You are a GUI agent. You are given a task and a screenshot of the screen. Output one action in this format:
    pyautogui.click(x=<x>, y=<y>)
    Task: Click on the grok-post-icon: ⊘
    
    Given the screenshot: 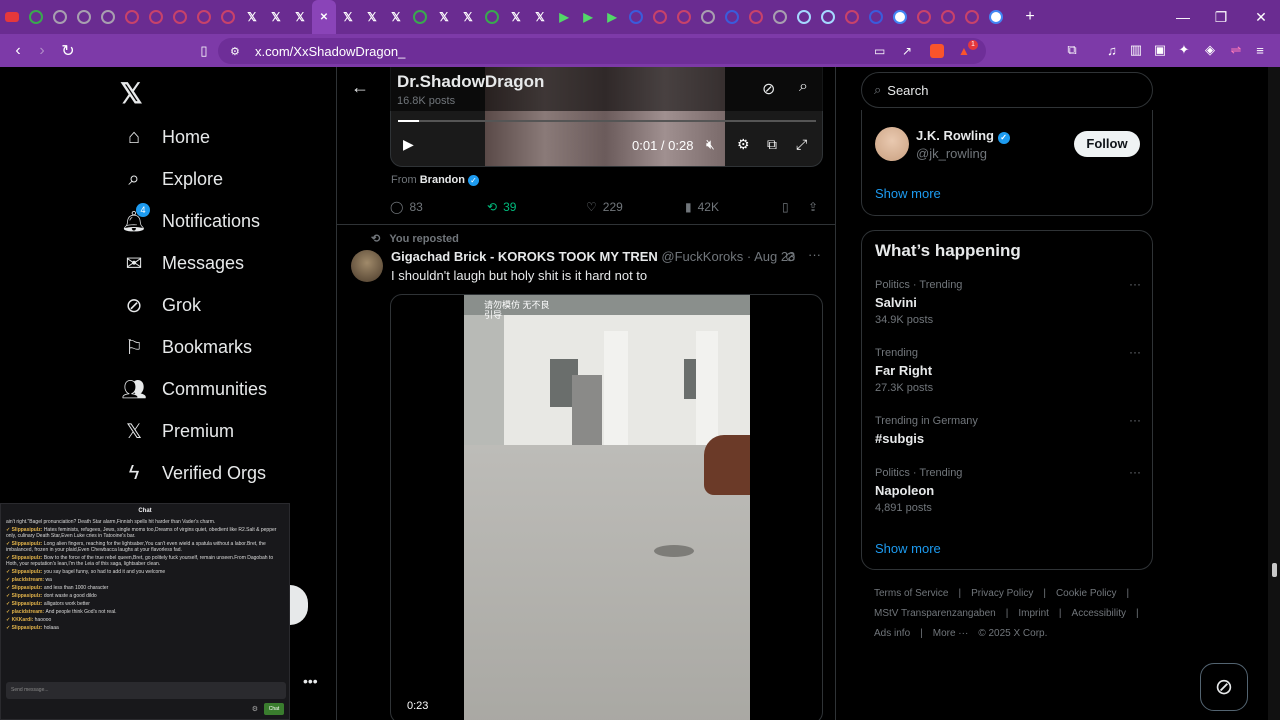 What is the action you would take?
    pyautogui.click(x=790, y=257)
    